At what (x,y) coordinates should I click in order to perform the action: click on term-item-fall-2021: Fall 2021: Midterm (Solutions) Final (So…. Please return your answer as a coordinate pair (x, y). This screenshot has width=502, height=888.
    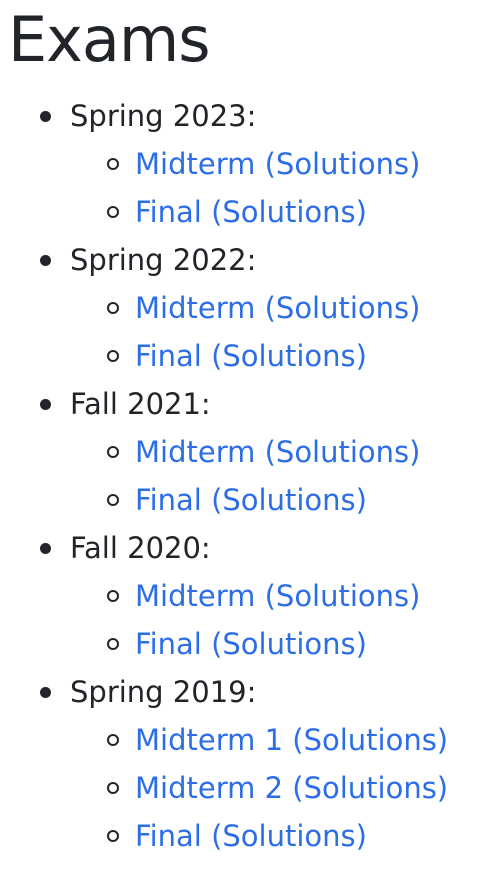
    Looking at the image, I should click on (224, 452).